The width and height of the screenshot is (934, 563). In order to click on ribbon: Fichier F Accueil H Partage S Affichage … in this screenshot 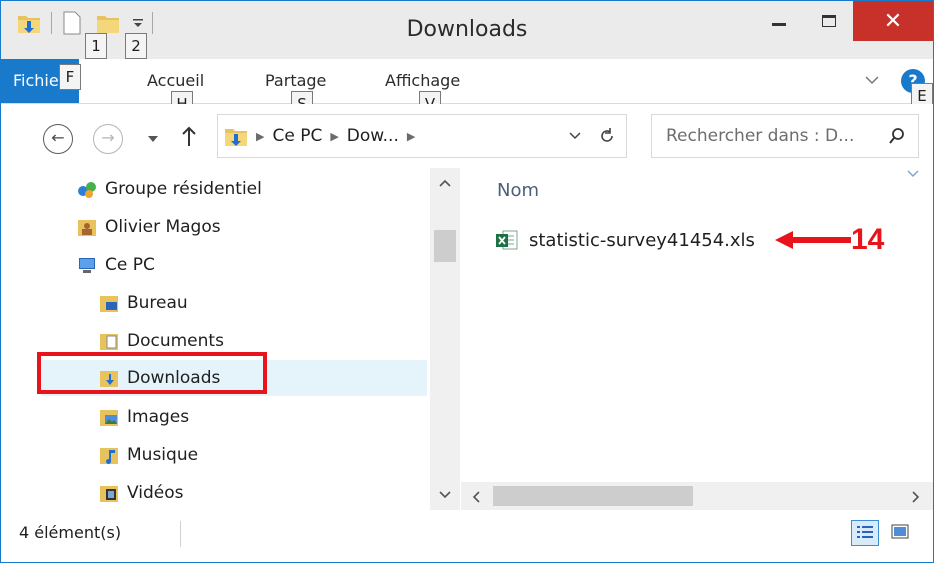, I will do `click(467, 88)`.